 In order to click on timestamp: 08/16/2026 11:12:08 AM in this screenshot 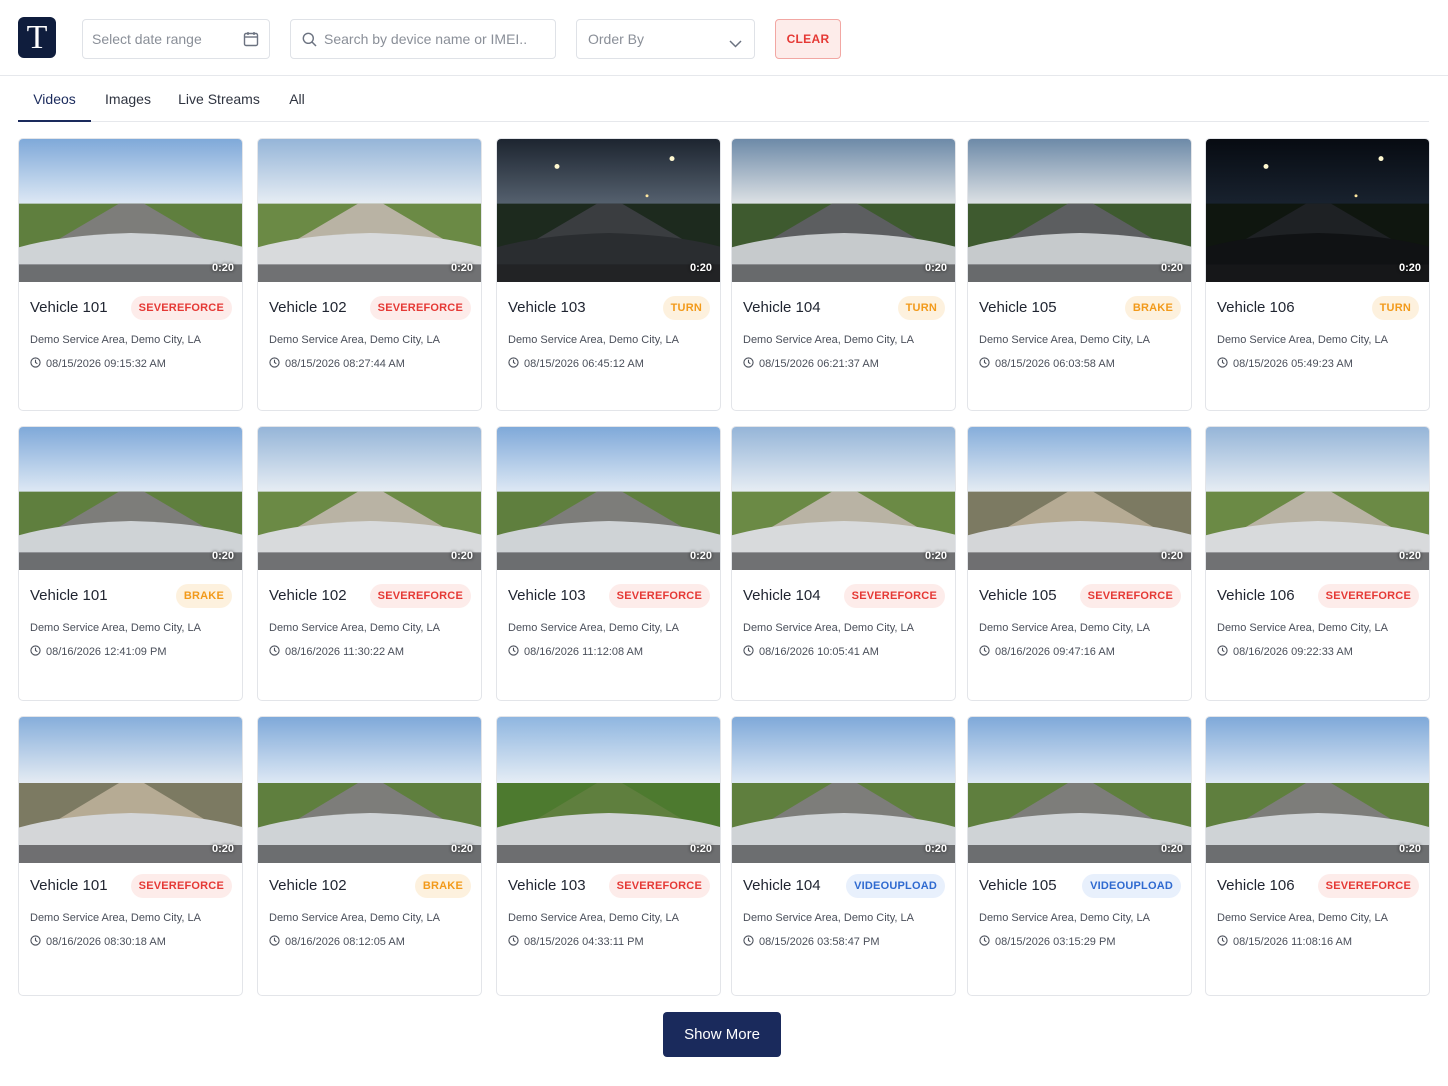, I will do `click(575, 652)`.